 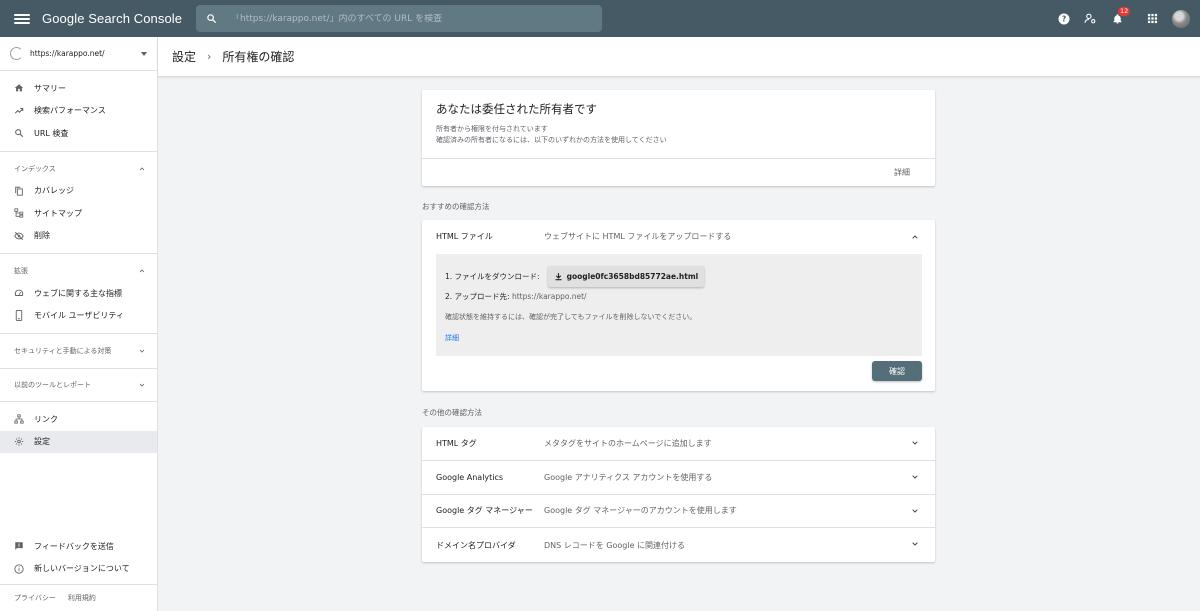 What do you see at coordinates (678, 444) in the screenshot?
I see `method-html-tag: HTML タグ メタタグをサイトのホームページに追加します` at bounding box center [678, 444].